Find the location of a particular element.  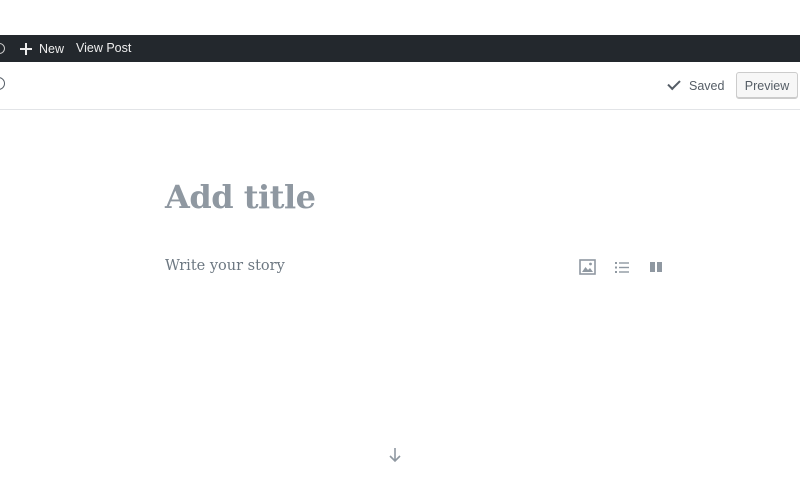

saved-label: Saved is located at coordinates (707, 85).